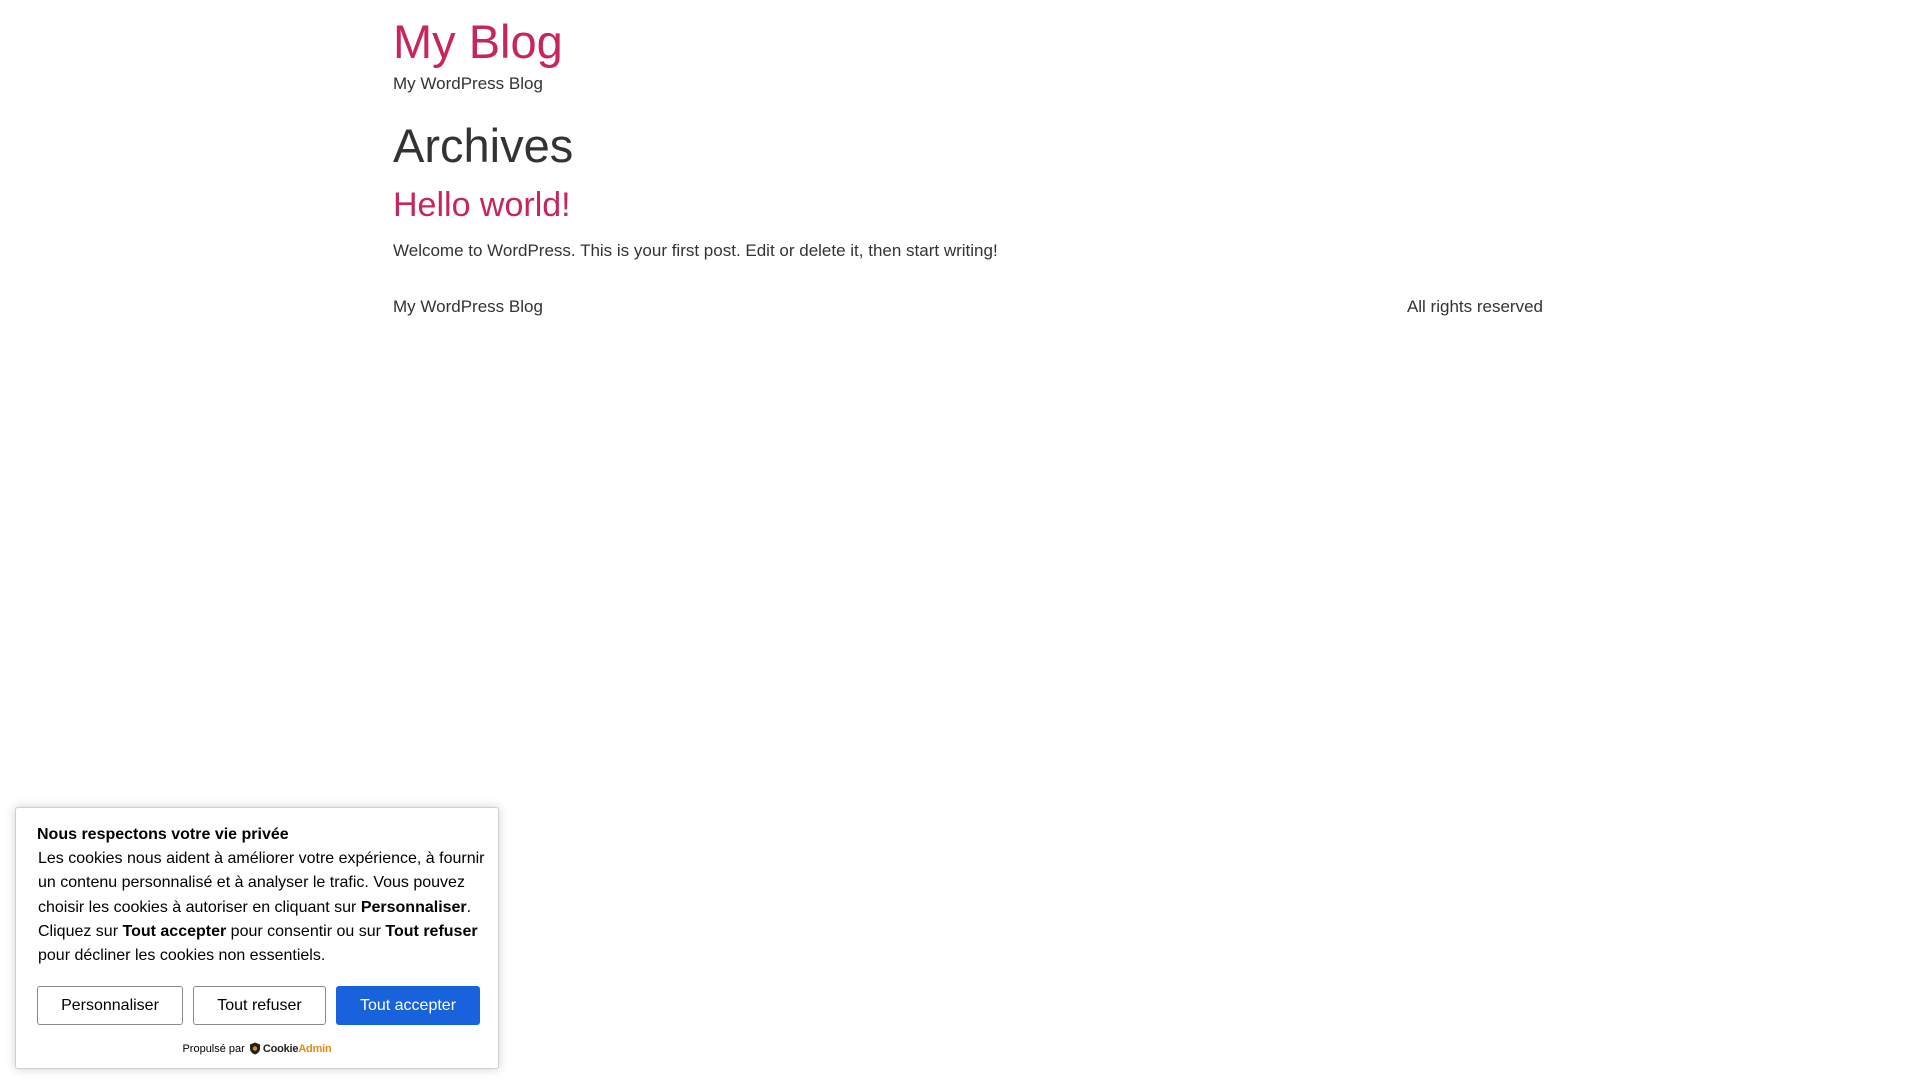 The height and width of the screenshot is (1080, 1920). What do you see at coordinates (413, 907) in the screenshot?
I see `cookie-text-bold: Personnaliser` at bounding box center [413, 907].